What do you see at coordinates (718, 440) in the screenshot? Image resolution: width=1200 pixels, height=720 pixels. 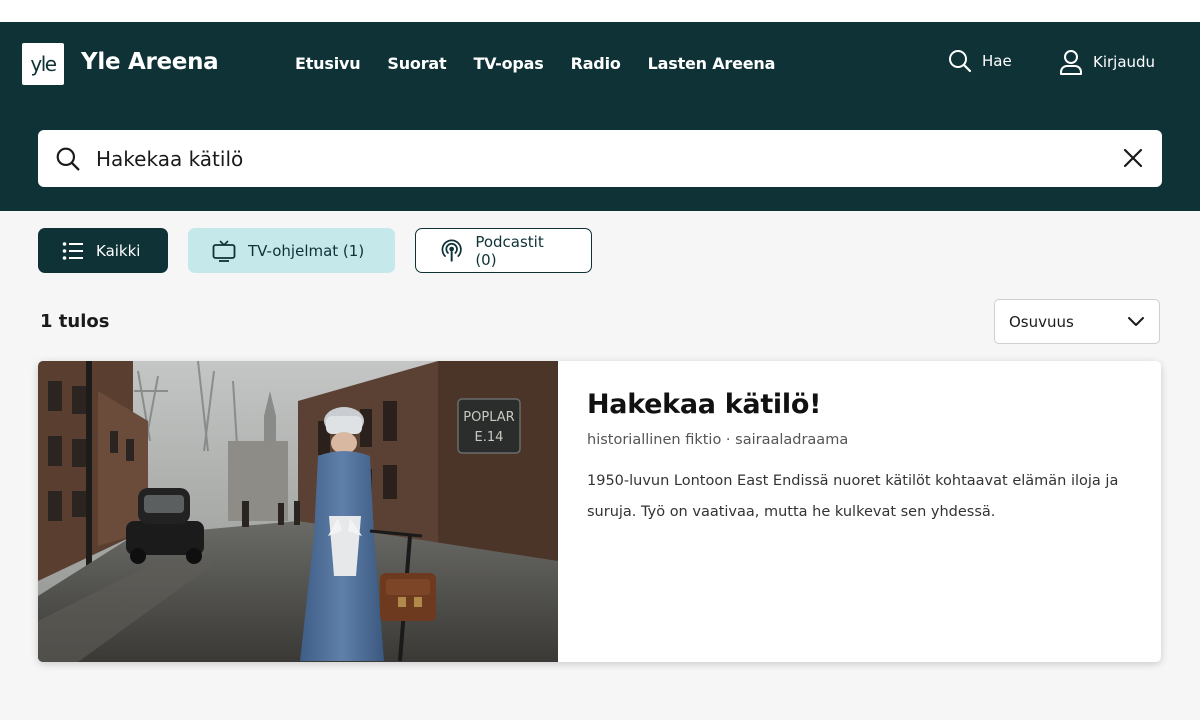 I see `program-genre: historiallinen fiktio · sairaaladraama` at bounding box center [718, 440].